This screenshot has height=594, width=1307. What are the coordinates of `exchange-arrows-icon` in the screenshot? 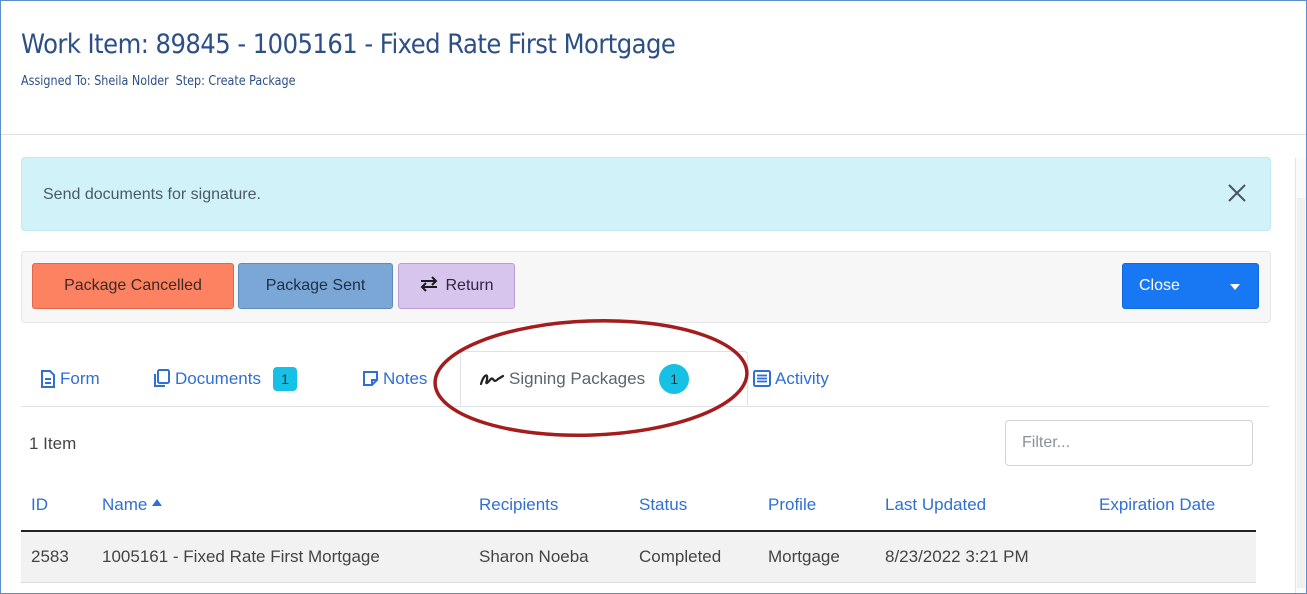 It's located at (429, 286).